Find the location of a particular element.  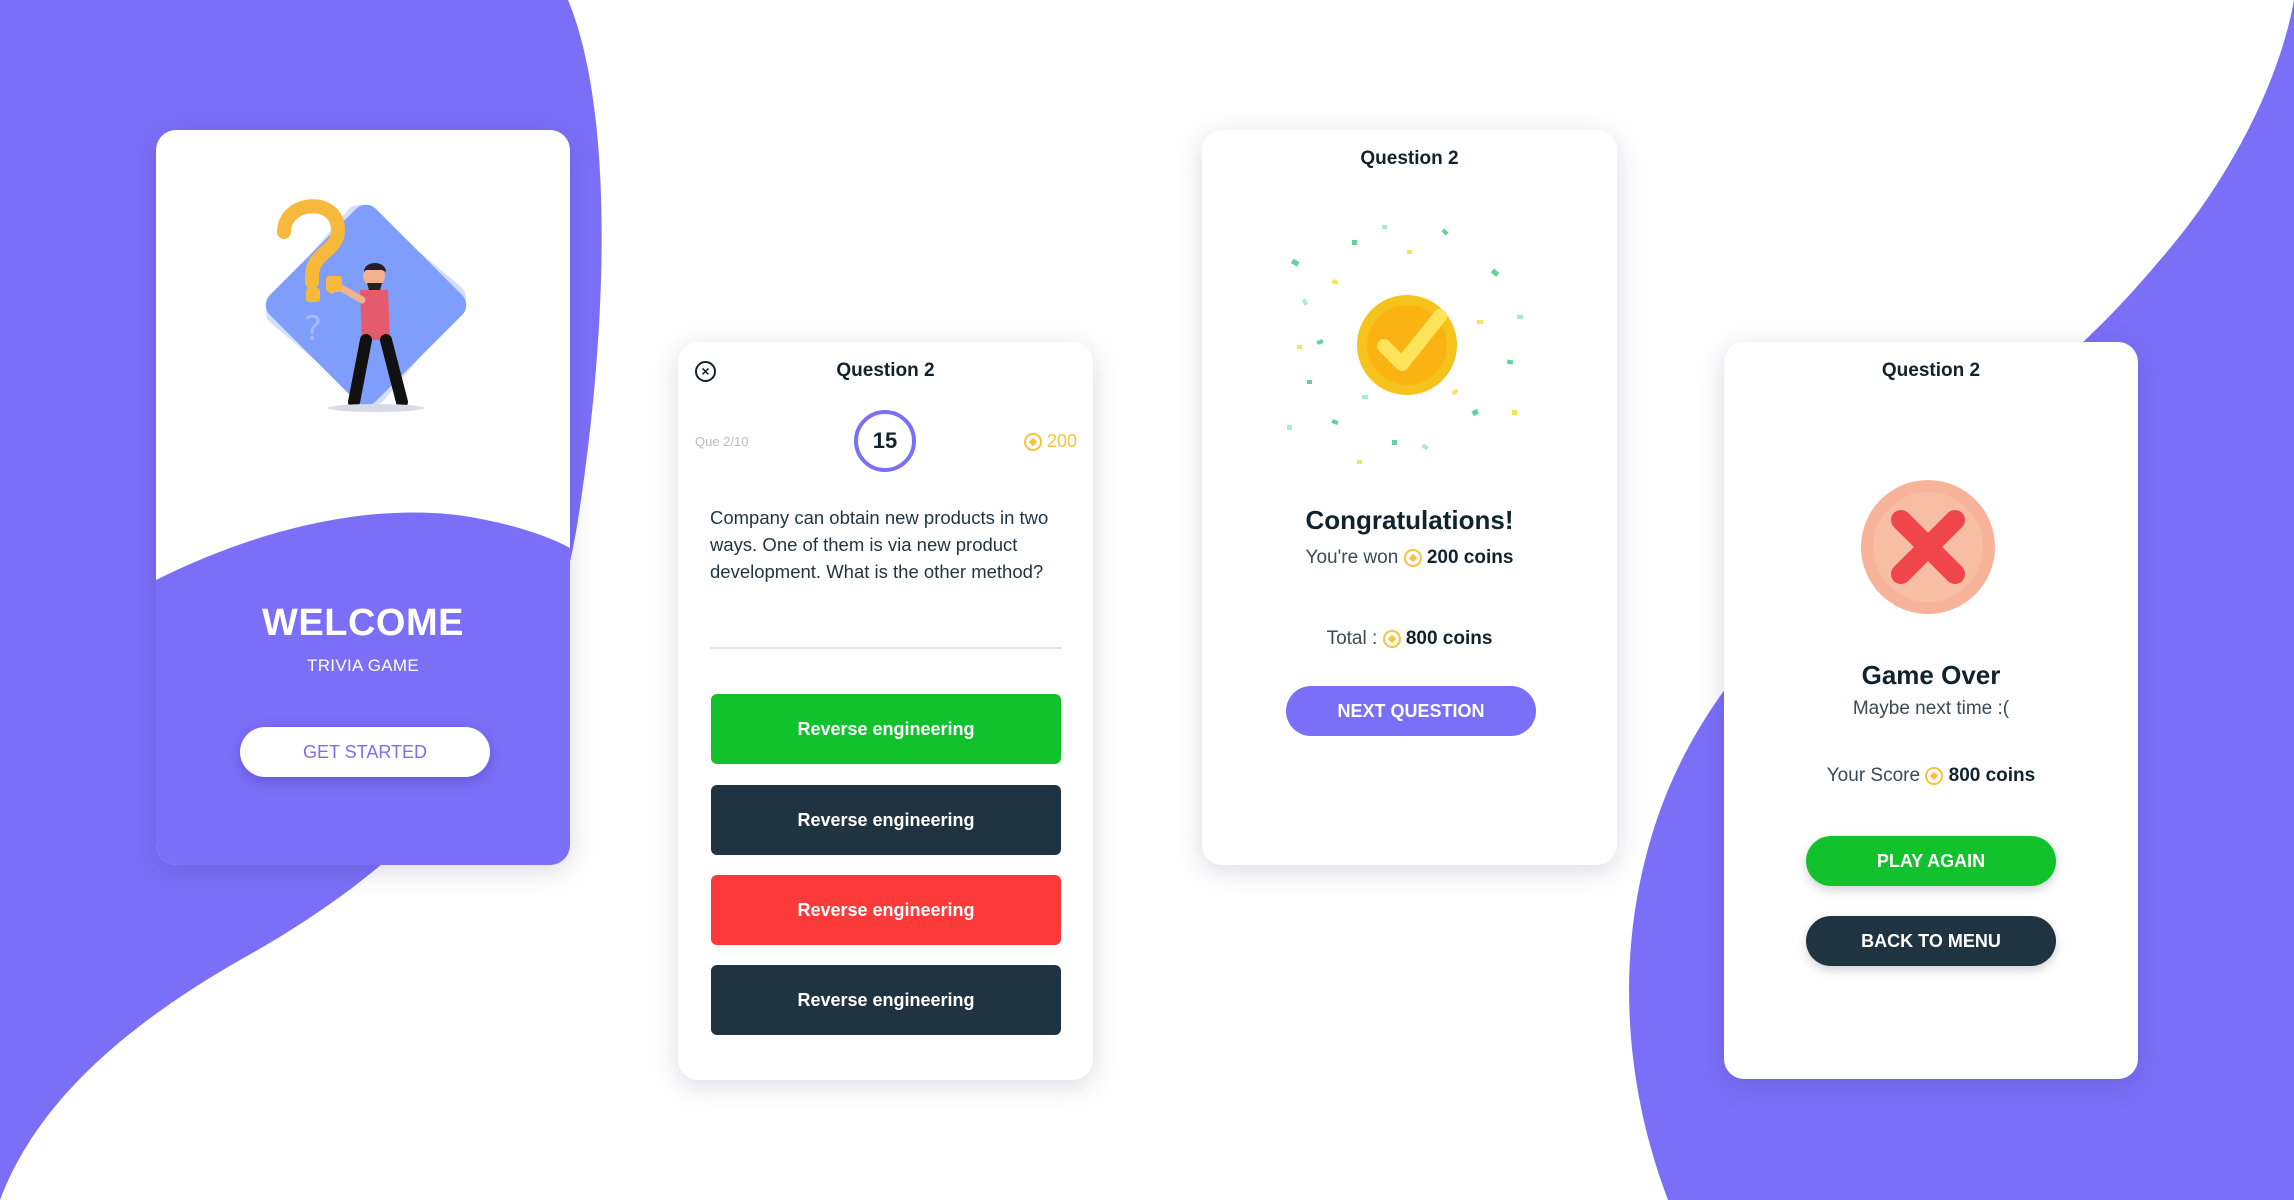

checkmark-medal-icon is located at coordinates (1405, 344).